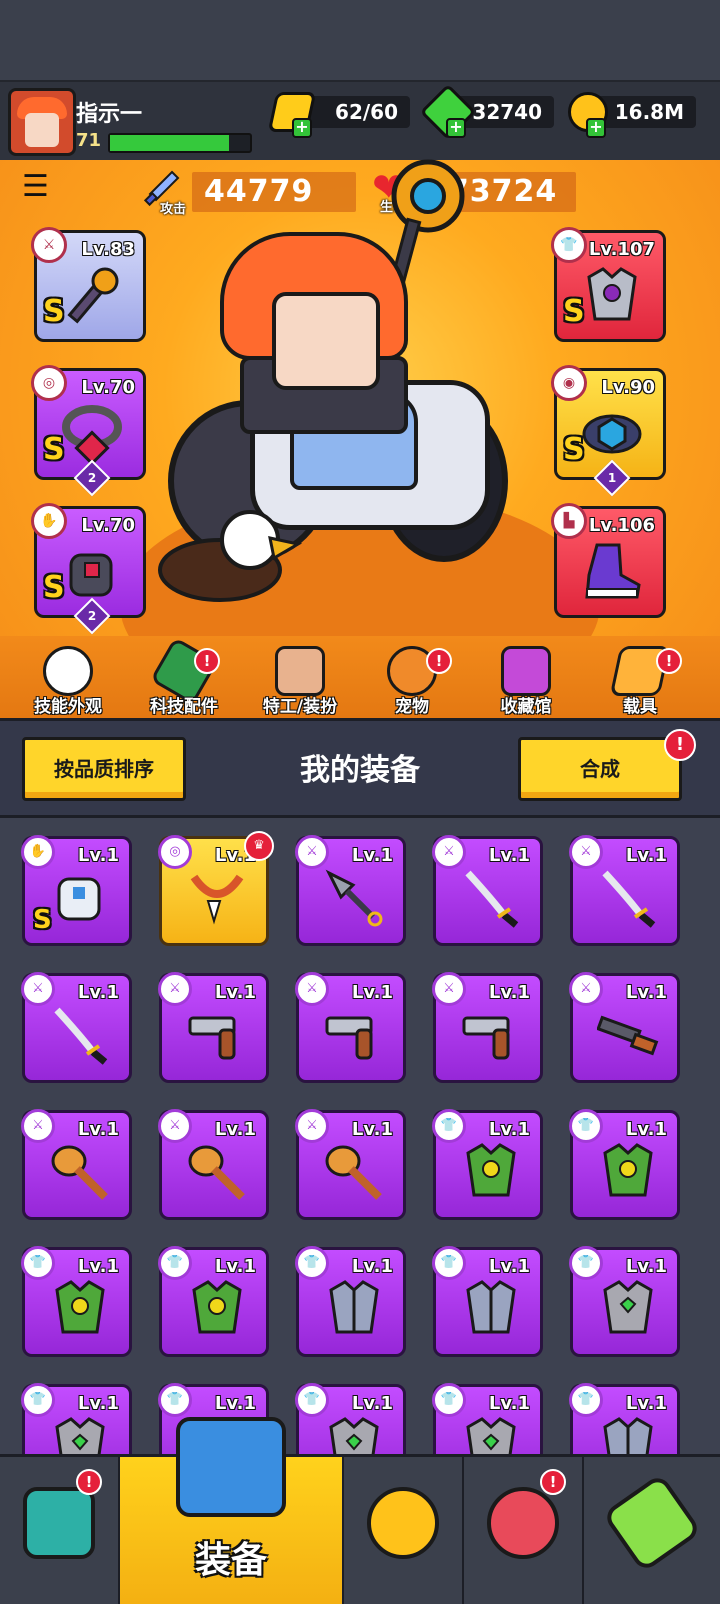  Describe the element at coordinates (54, 587) in the screenshot. I see `gloves-grade-badge: S` at that location.